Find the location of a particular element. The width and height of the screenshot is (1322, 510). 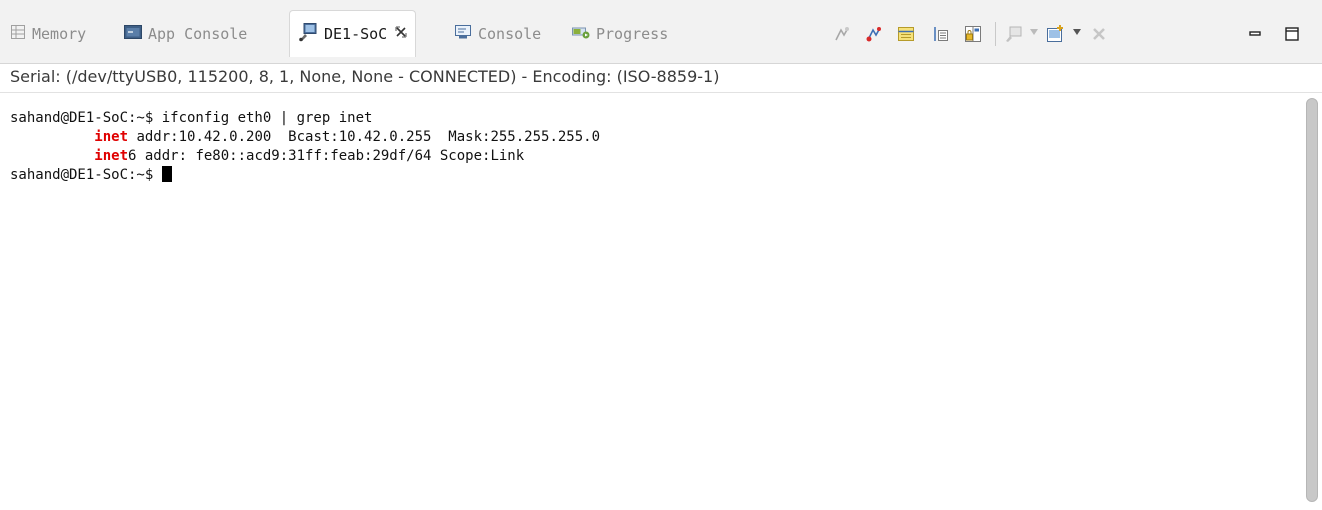

remove-icon is located at coordinates (1099, 34).